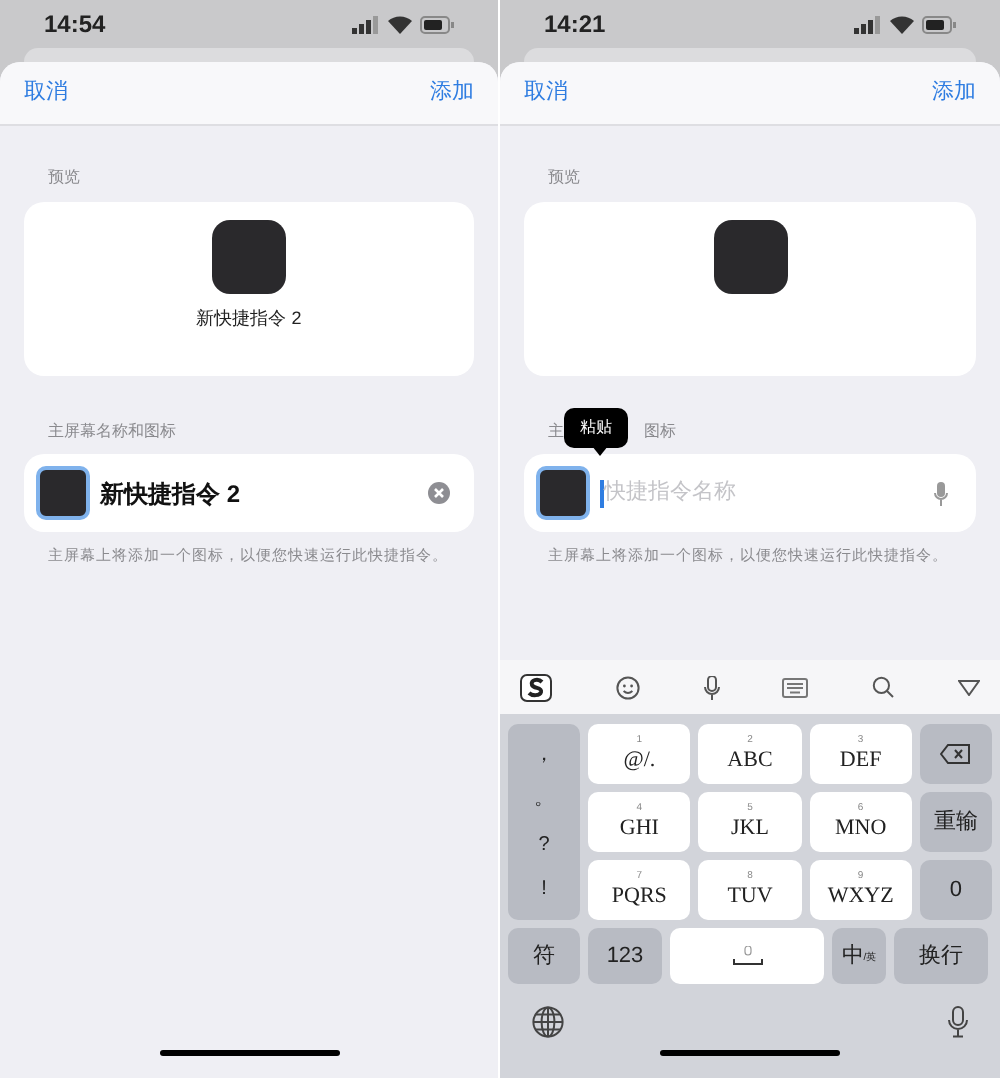 This screenshot has height=1078, width=1000. I want to click on delete-key, so click(955, 754).